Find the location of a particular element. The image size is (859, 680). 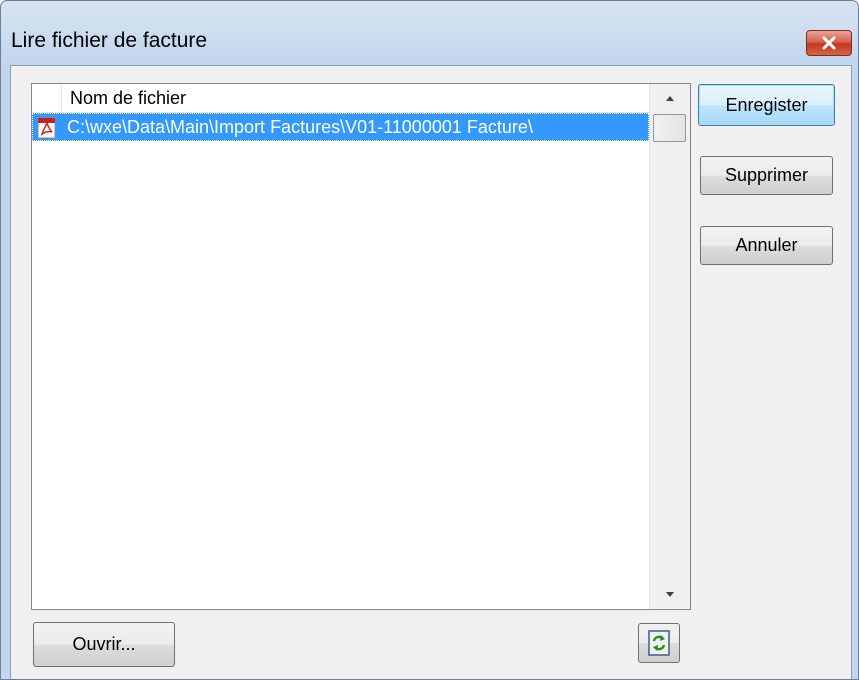

scroll-thumb is located at coordinates (669, 128).